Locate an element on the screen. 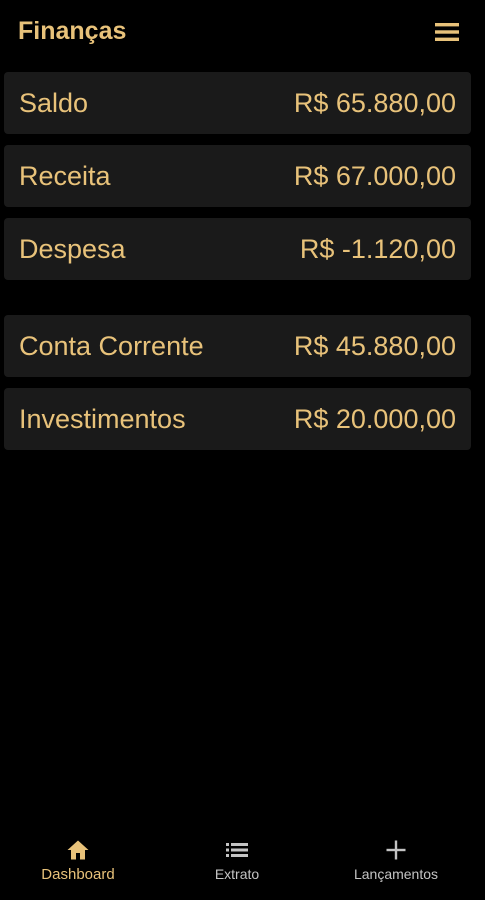 The width and height of the screenshot is (485, 900). card-label: Saldo is located at coordinates (54, 102).